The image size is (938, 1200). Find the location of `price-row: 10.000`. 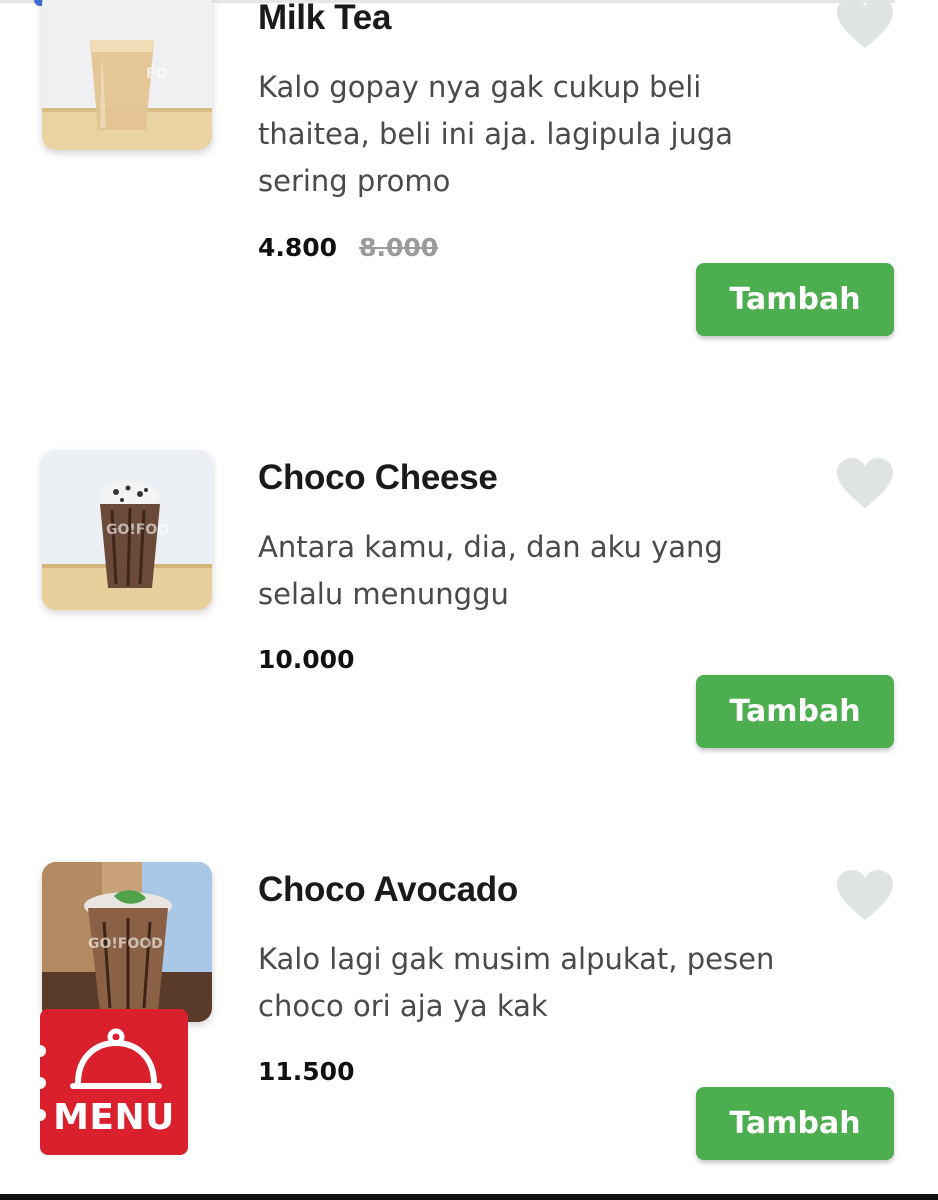

price-row: 10.000 is located at coordinates (306, 659).